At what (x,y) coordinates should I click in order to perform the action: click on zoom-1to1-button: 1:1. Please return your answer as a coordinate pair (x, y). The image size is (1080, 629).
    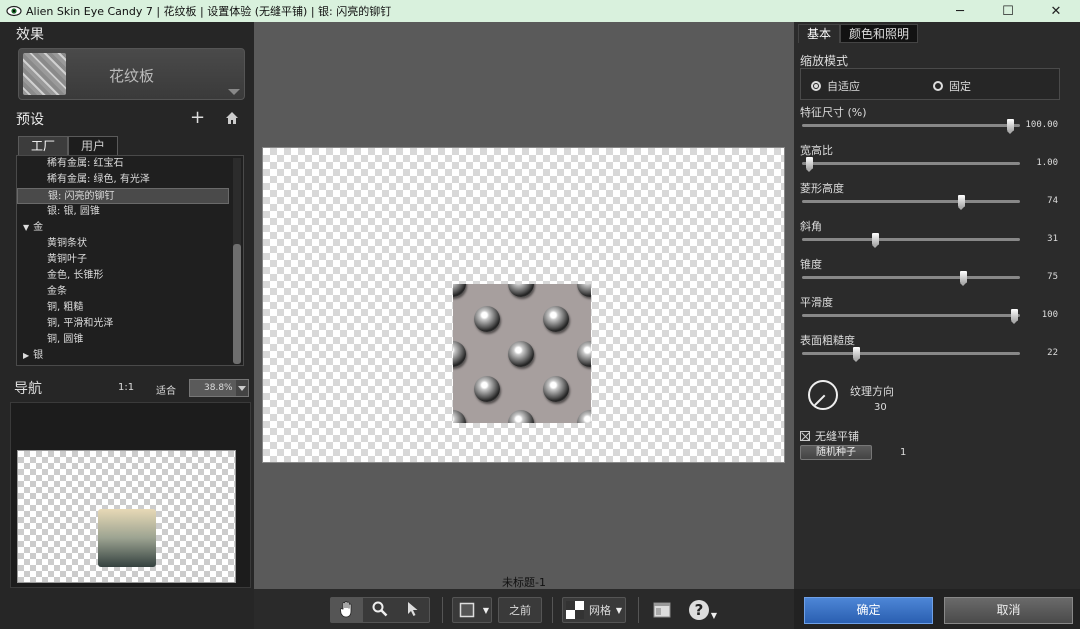
    Looking at the image, I should click on (126, 387).